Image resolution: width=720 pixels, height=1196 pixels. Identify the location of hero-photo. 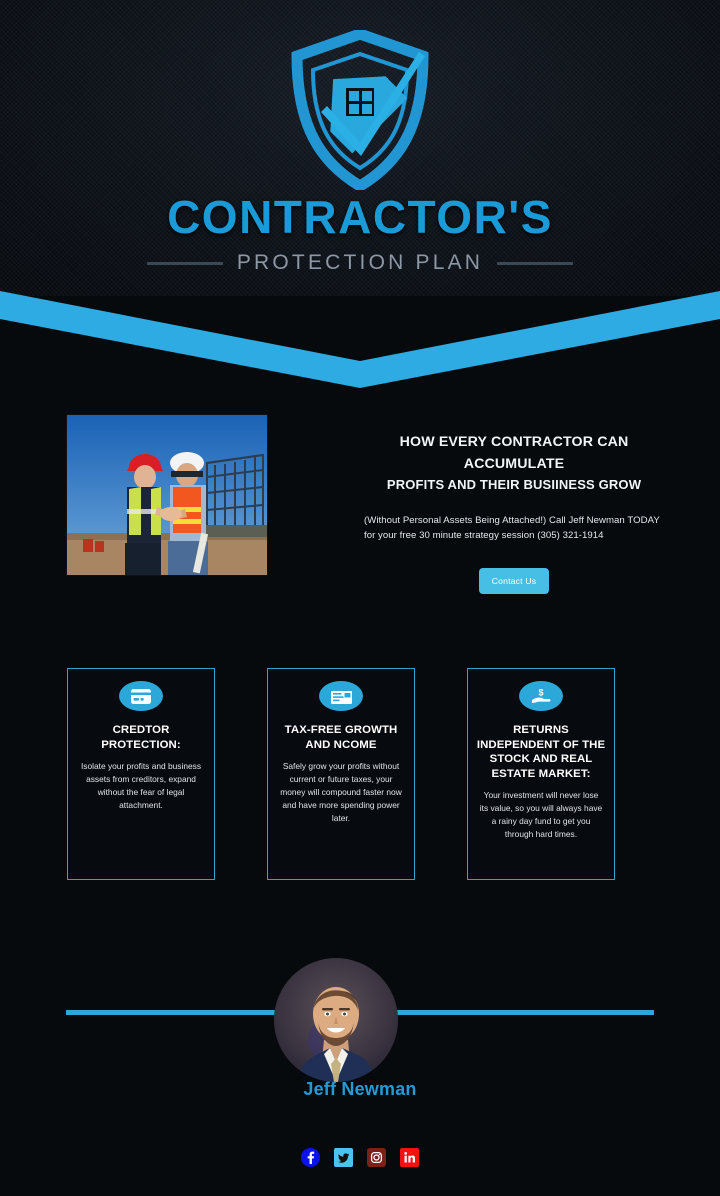
(167, 495).